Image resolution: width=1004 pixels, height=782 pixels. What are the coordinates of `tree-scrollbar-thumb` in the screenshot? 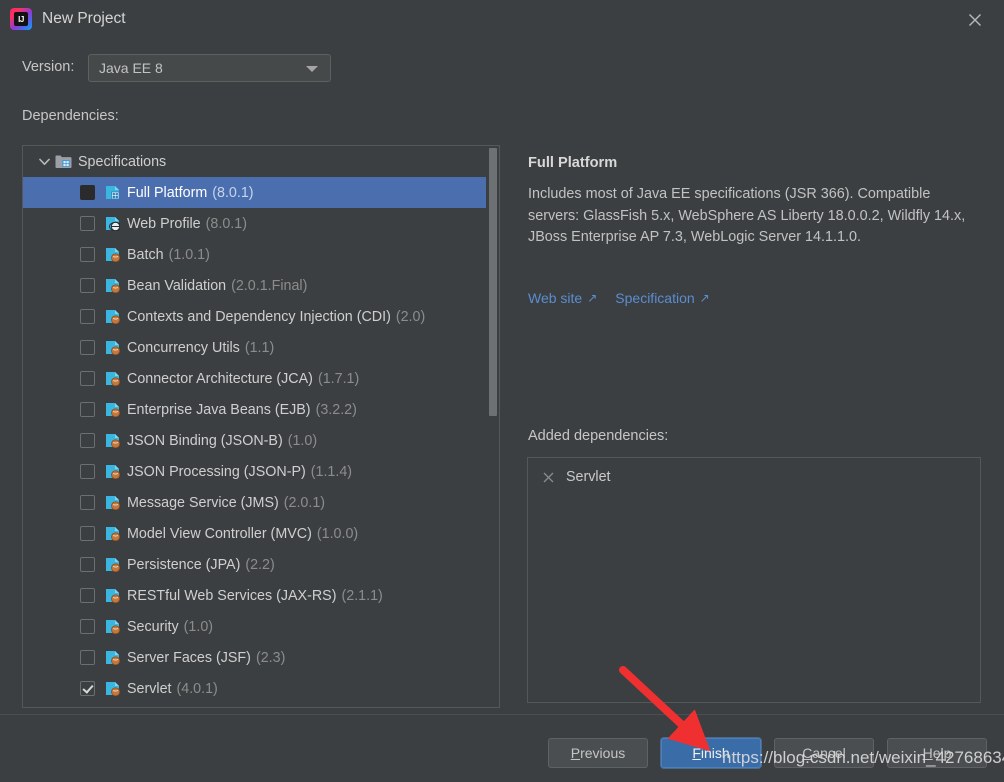 It's located at (493, 282).